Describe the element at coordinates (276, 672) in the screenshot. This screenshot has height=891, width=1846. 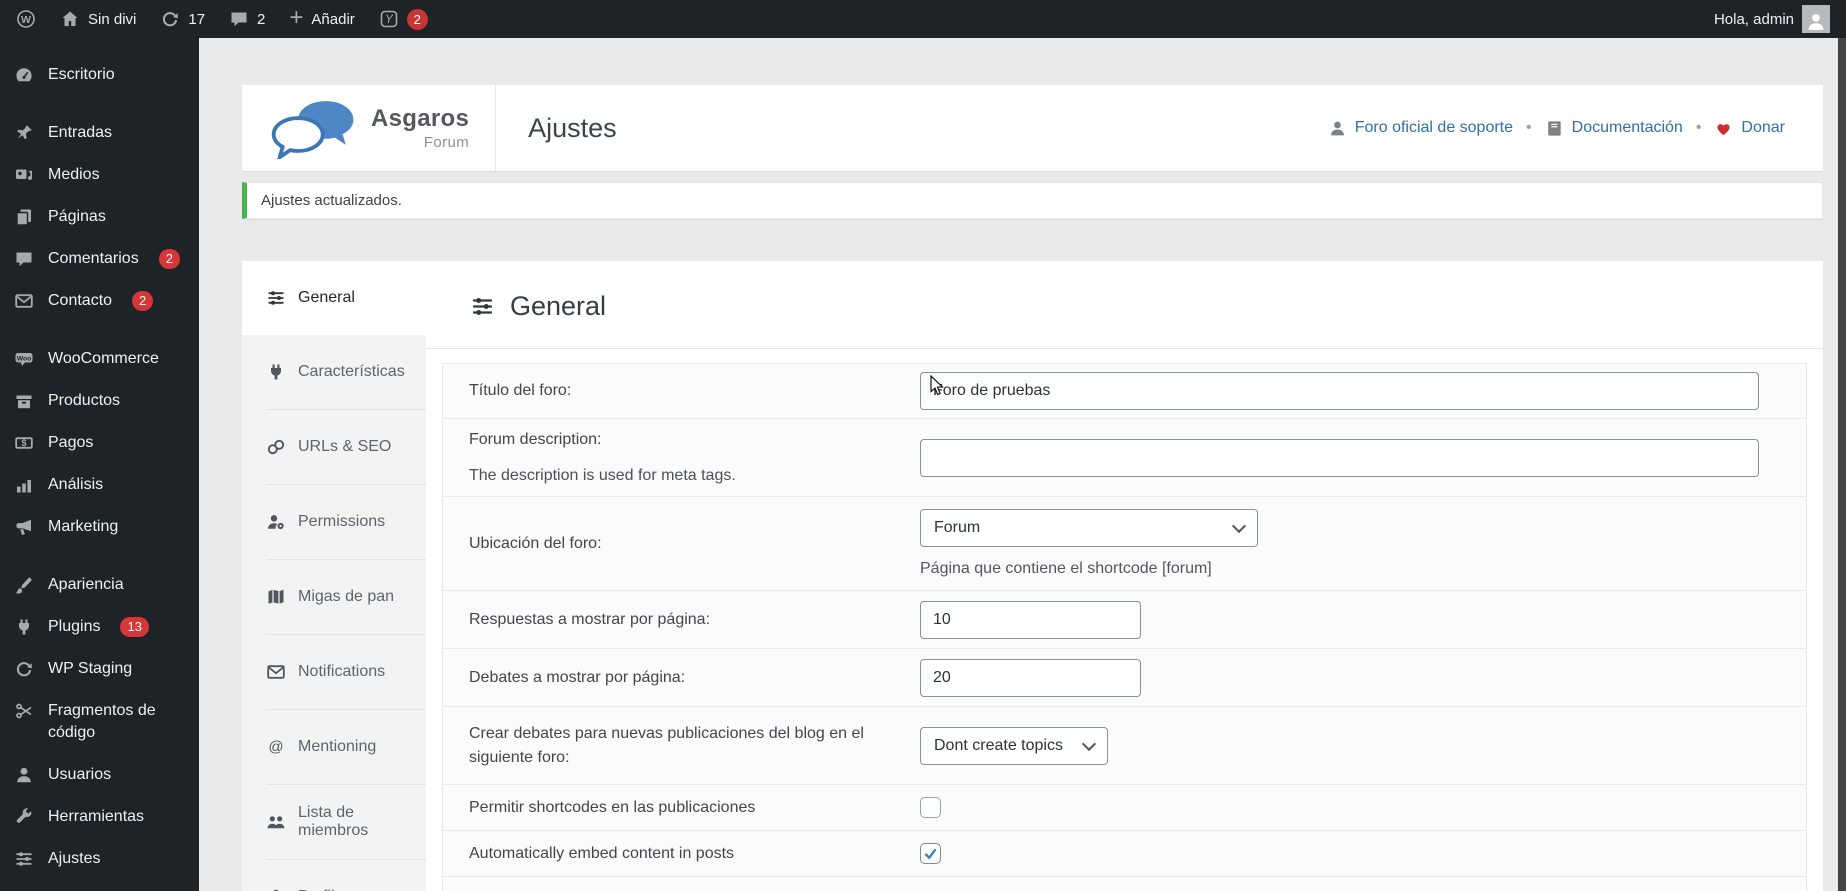
I see `envelope-icon` at that location.